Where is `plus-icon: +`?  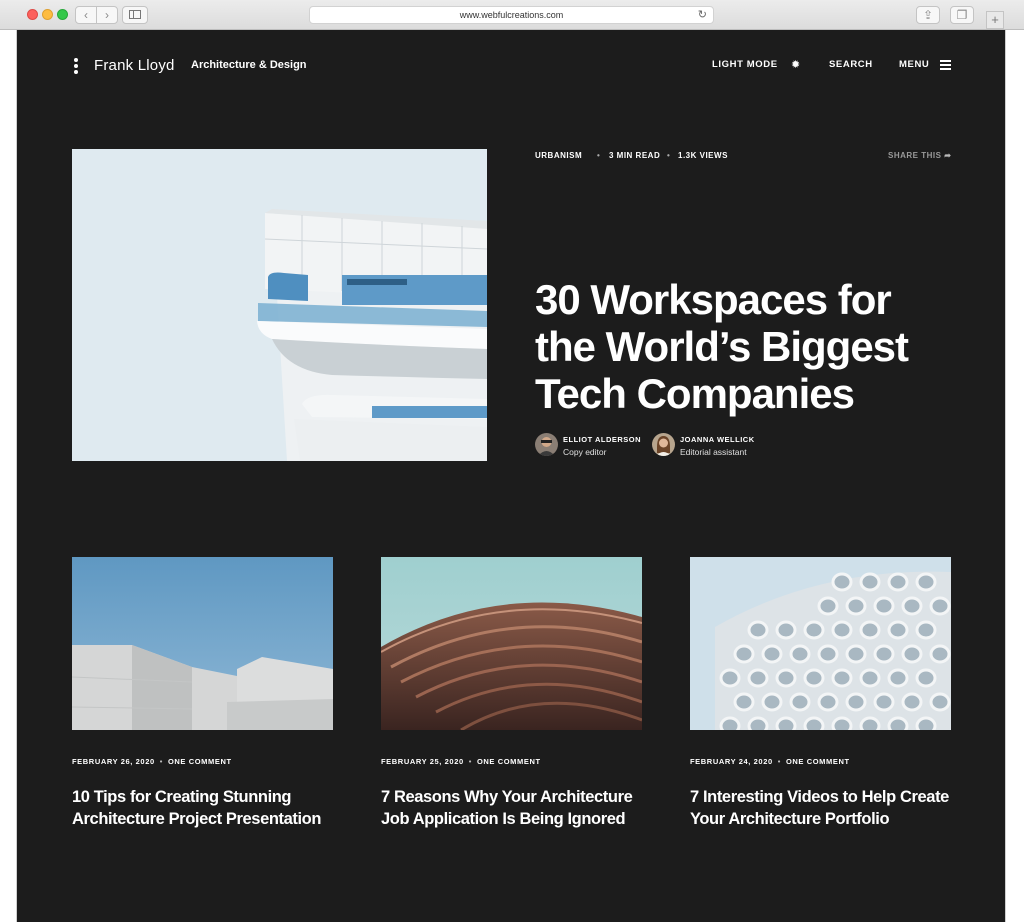 plus-icon: + is located at coordinates (995, 19).